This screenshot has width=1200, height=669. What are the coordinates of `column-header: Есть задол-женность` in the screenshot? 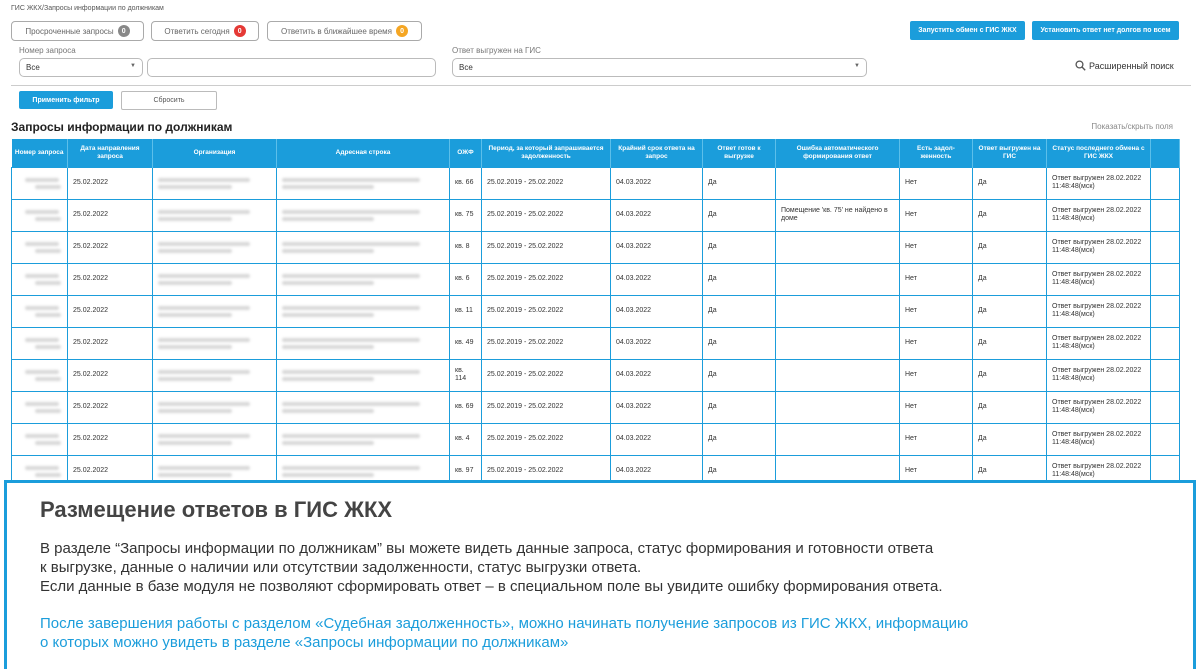 It's located at (936, 153).